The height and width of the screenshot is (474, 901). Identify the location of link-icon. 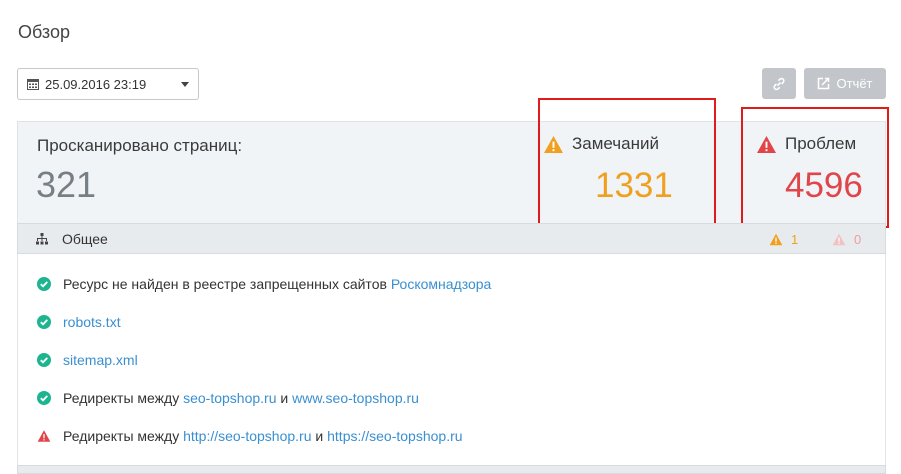
(779, 83).